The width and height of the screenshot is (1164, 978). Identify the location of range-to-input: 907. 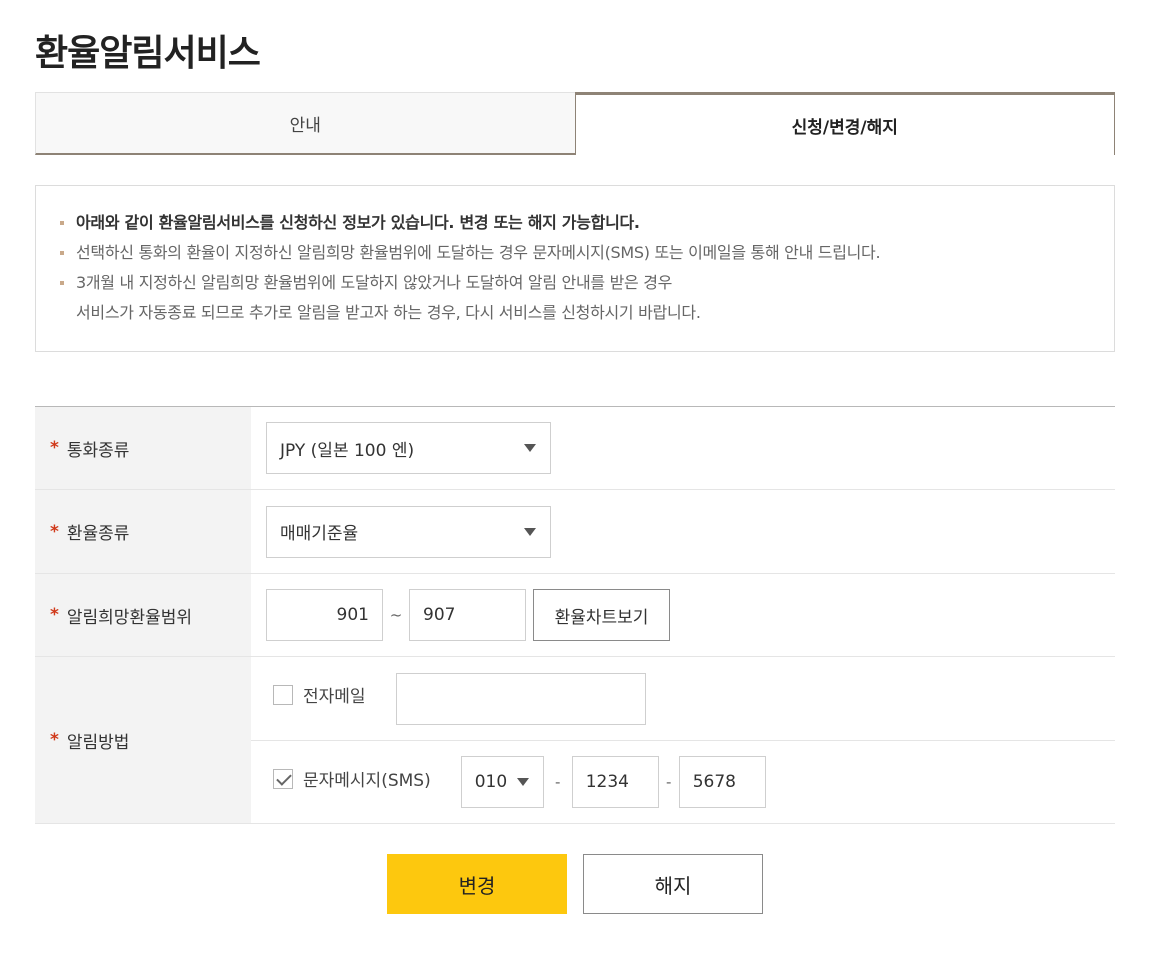
(467, 615).